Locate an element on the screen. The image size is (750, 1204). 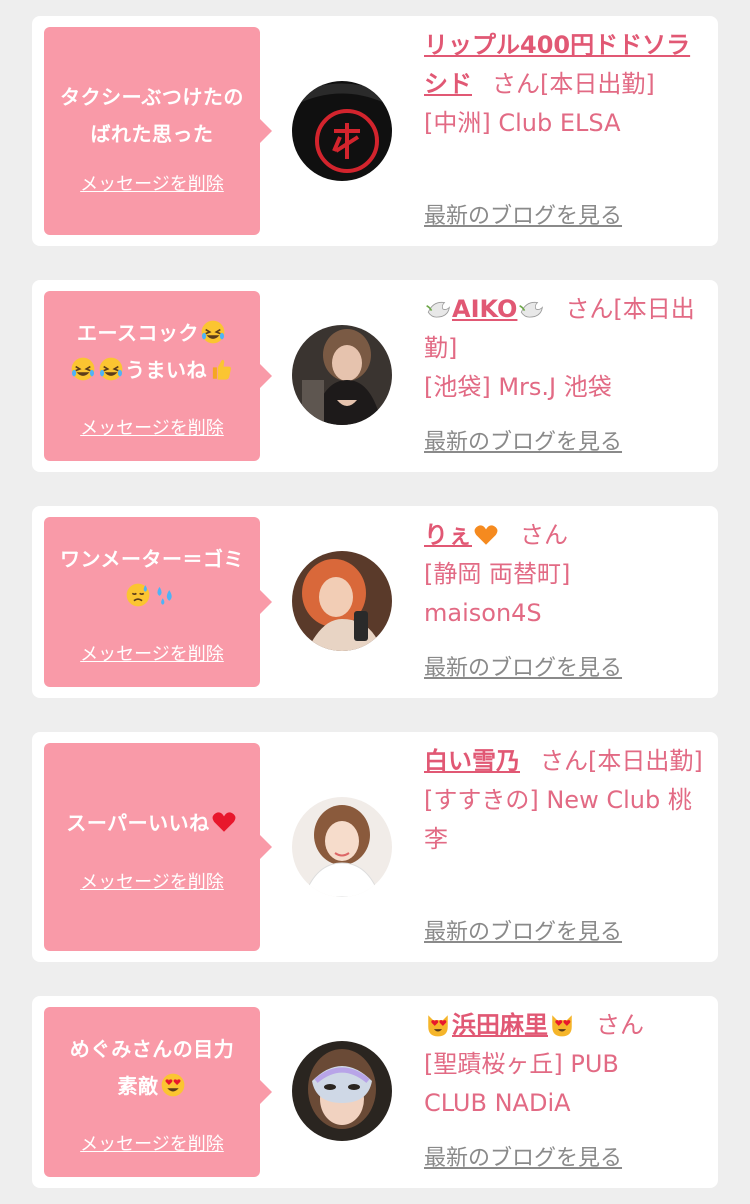
message-bubble: エースコックうまいね メッセージを削除 is located at coordinates (158, 376).